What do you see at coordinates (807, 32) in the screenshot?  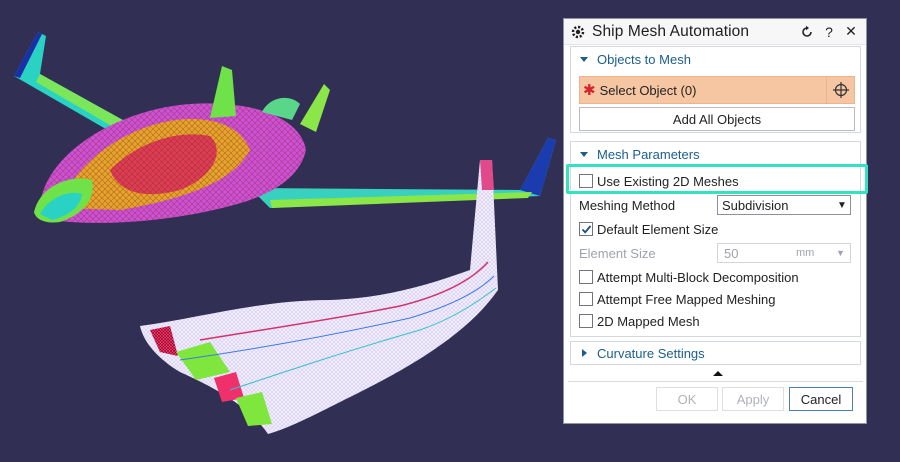 I see `reset-icon` at bounding box center [807, 32].